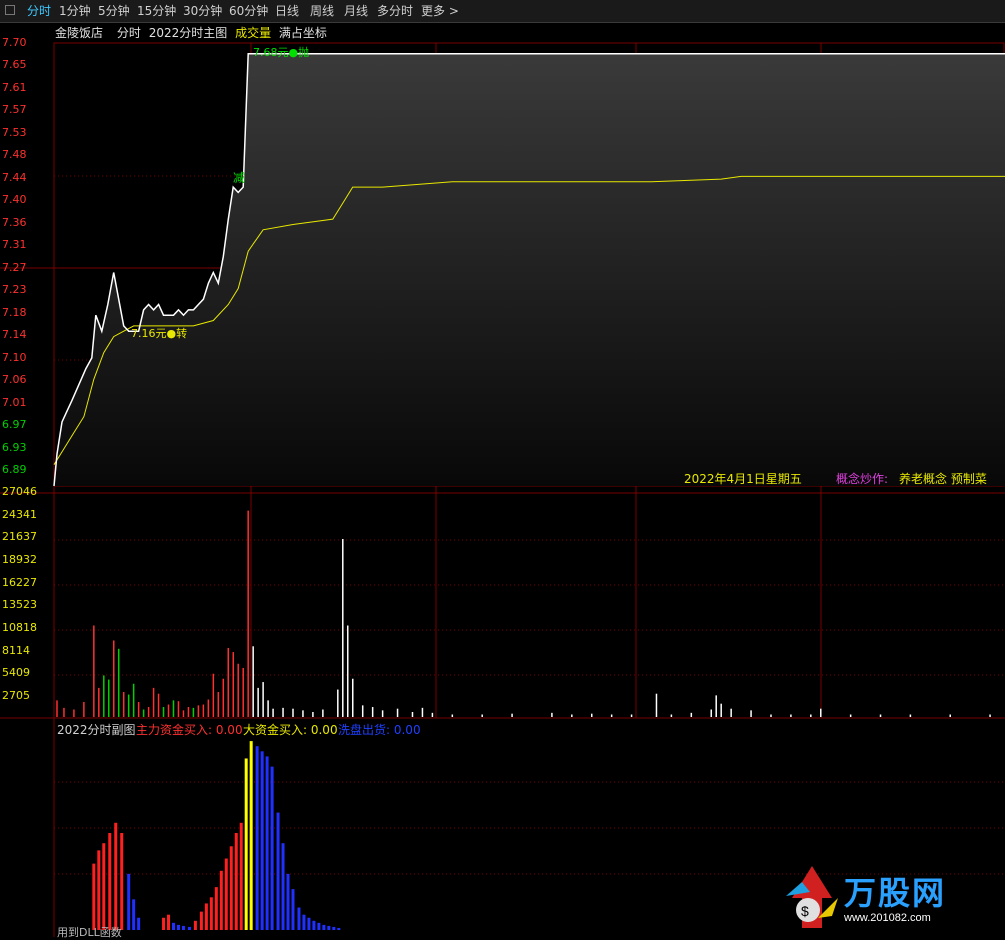  What do you see at coordinates (19, 627) in the screenshot?
I see `volume-tick: 10818` at bounding box center [19, 627].